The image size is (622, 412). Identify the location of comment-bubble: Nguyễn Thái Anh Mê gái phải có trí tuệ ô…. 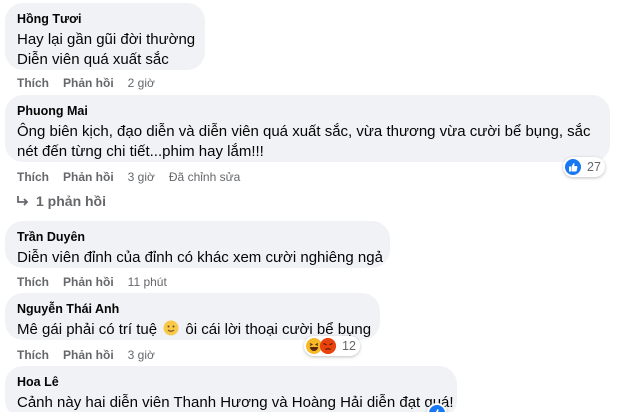
(192, 316).